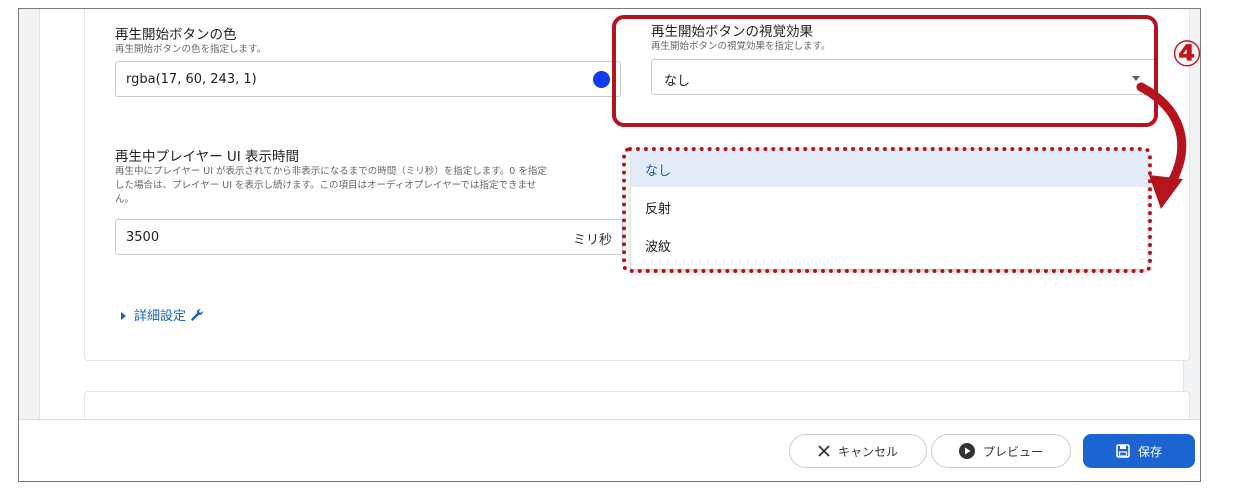  I want to click on player-ui-display-time-title: 再生中プレイヤー UI 表示時間, so click(207, 157).